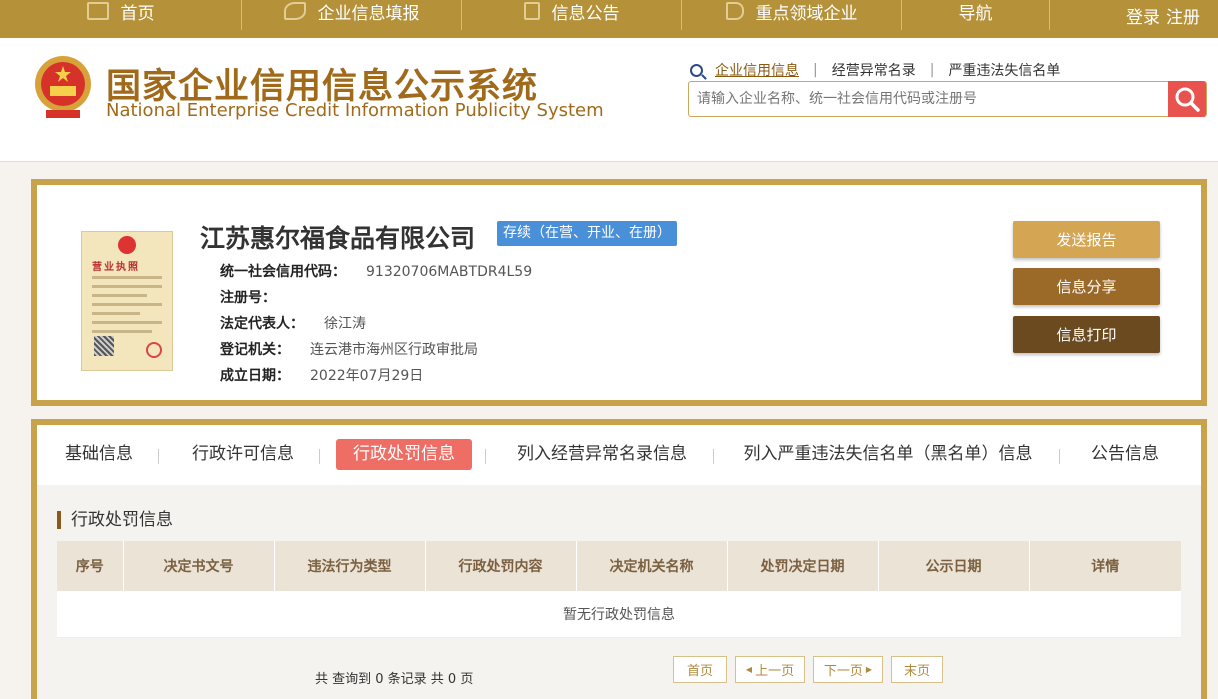 This screenshot has height=699, width=1218. What do you see at coordinates (700, 669) in the screenshot?
I see `first-page-button: 首页` at bounding box center [700, 669].